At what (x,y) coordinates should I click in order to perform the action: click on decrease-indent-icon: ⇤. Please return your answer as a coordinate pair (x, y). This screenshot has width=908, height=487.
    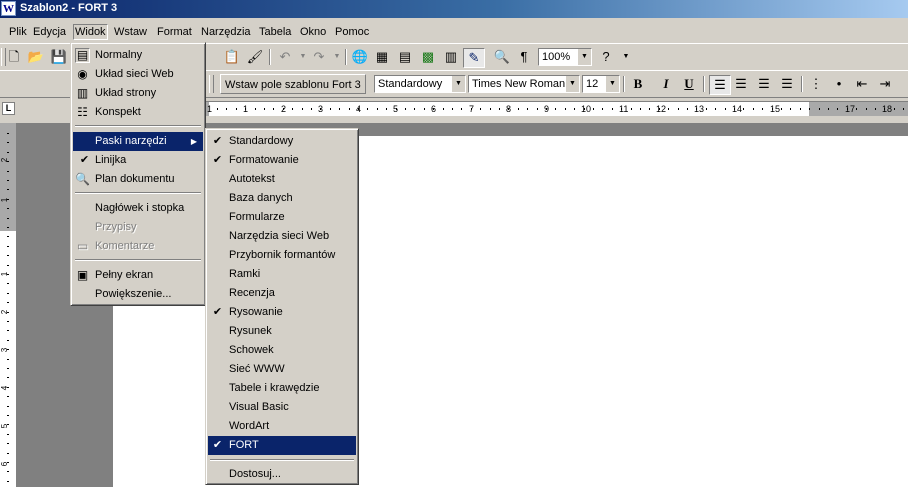
    Looking at the image, I should click on (862, 84).